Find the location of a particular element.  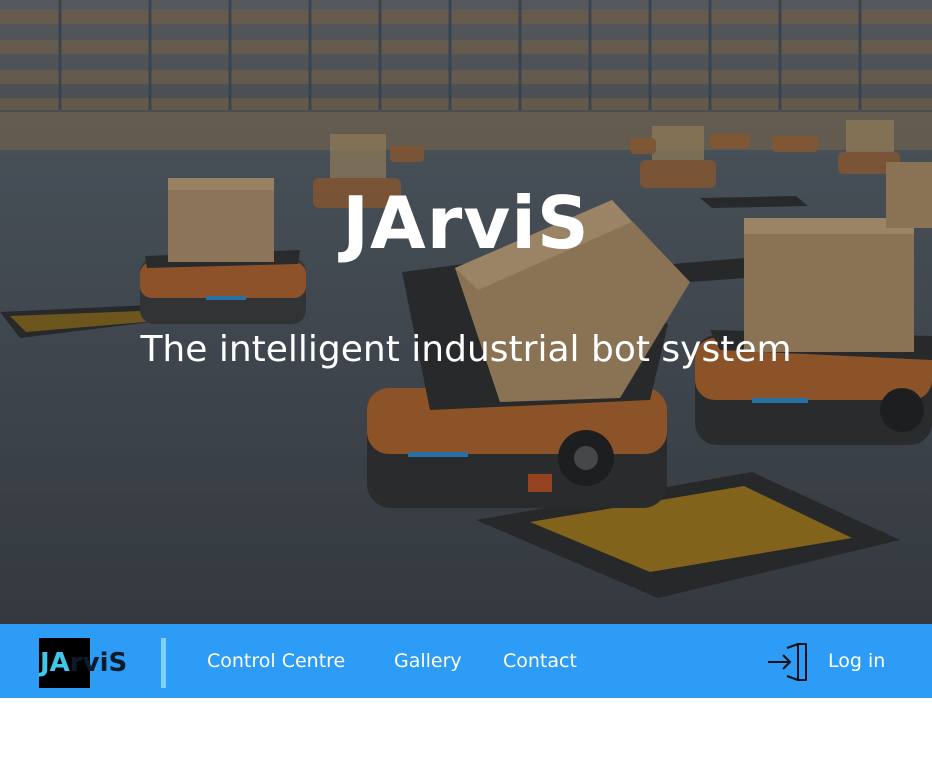

logo-text-suffix: rviS is located at coordinates (98, 663).